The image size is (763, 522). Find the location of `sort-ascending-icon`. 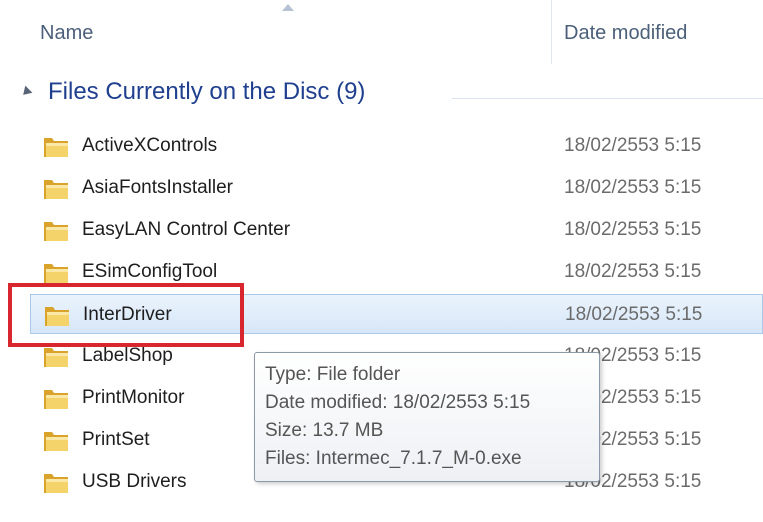

sort-ascending-icon is located at coordinates (288, 7).